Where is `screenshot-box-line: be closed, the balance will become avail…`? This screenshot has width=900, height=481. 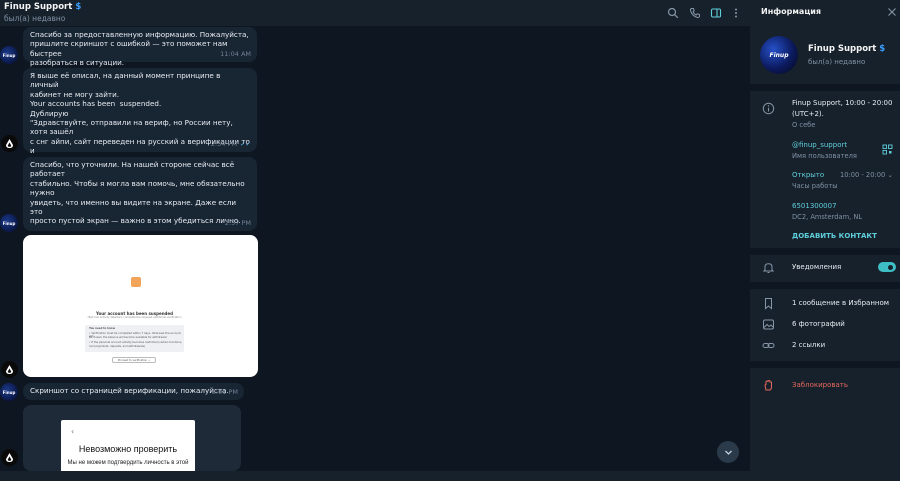
screenshot-box-line: be closed, the balance will become avail… is located at coordinates (128, 337).